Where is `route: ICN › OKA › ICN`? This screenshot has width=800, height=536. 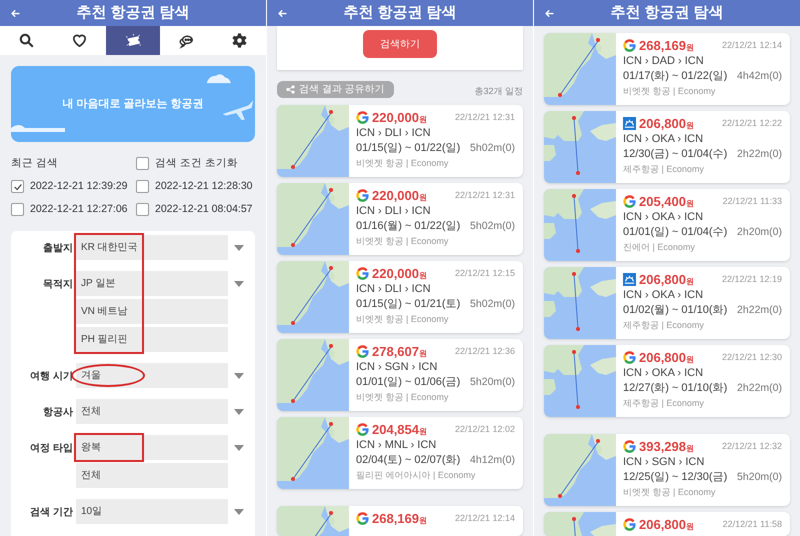 route: ICN › OKA › ICN is located at coordinates (663, 373).